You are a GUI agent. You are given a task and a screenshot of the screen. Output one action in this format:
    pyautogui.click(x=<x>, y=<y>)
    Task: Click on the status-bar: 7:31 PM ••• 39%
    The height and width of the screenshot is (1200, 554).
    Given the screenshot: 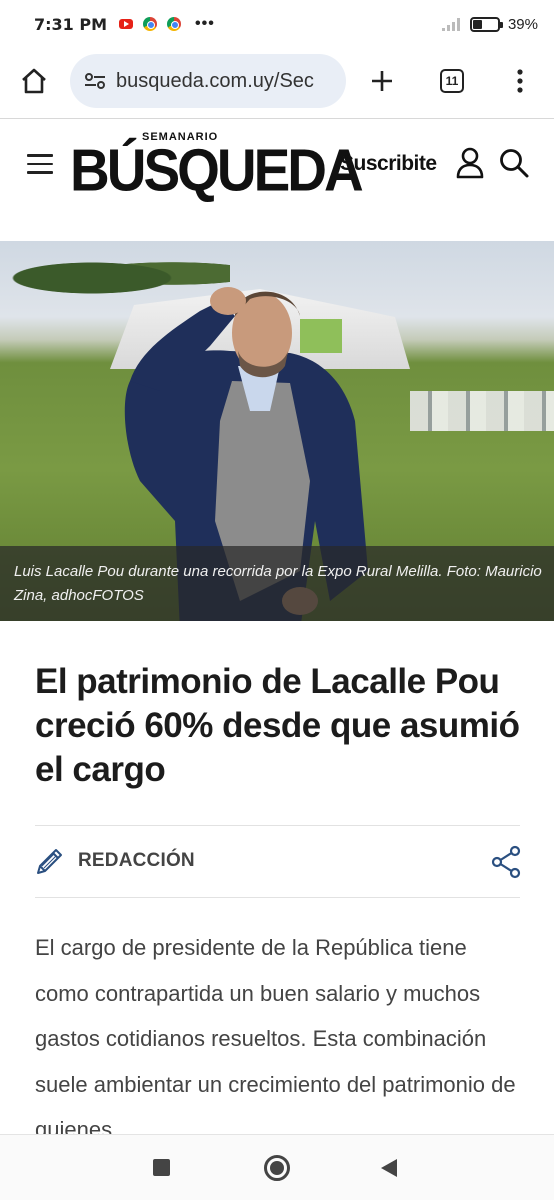 What is the action you would take?
    pyautogui.click(x=277, y=24)
    